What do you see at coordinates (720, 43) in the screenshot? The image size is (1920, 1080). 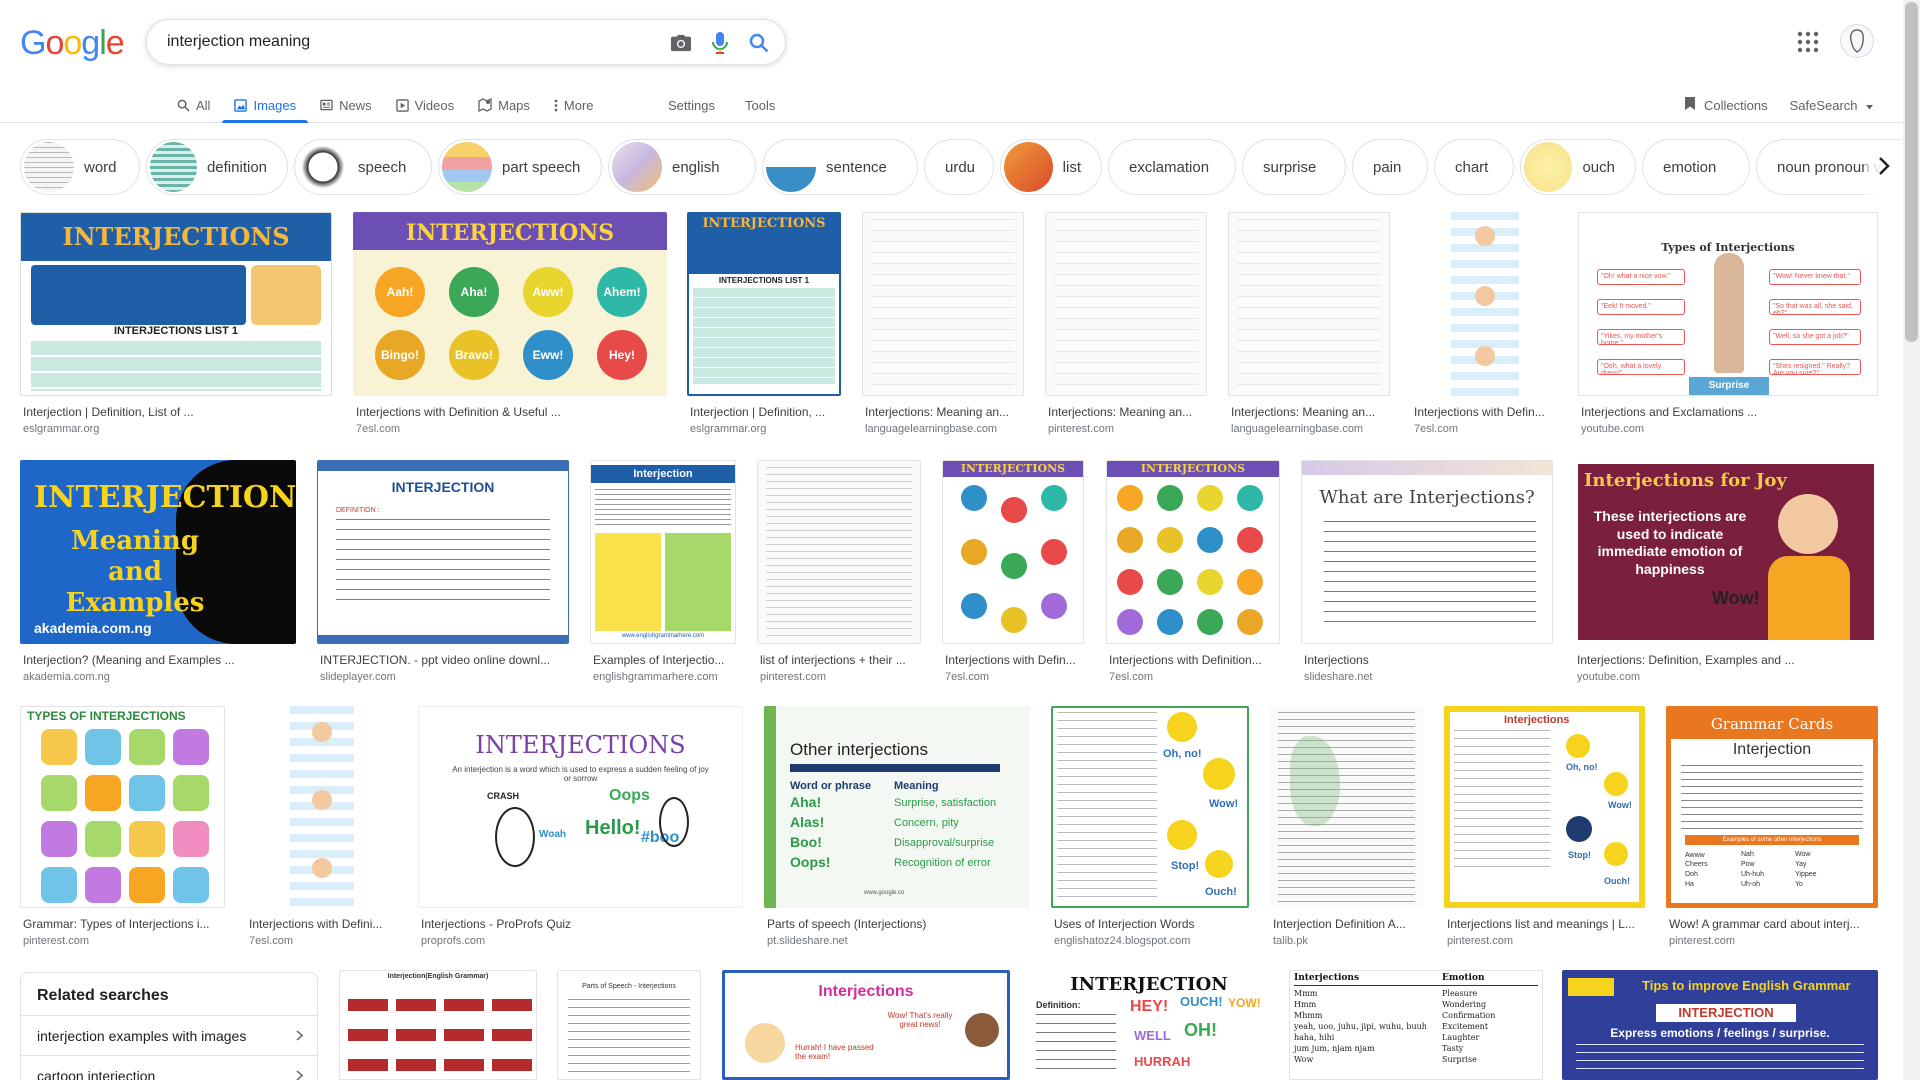 I see `microphone-icon` at bounding box center [720, 43].